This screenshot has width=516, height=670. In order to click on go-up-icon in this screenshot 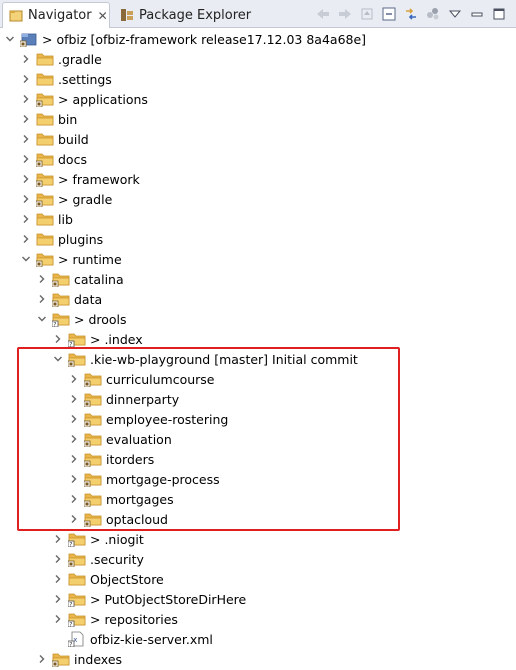, I will do `click(367, 14)`.